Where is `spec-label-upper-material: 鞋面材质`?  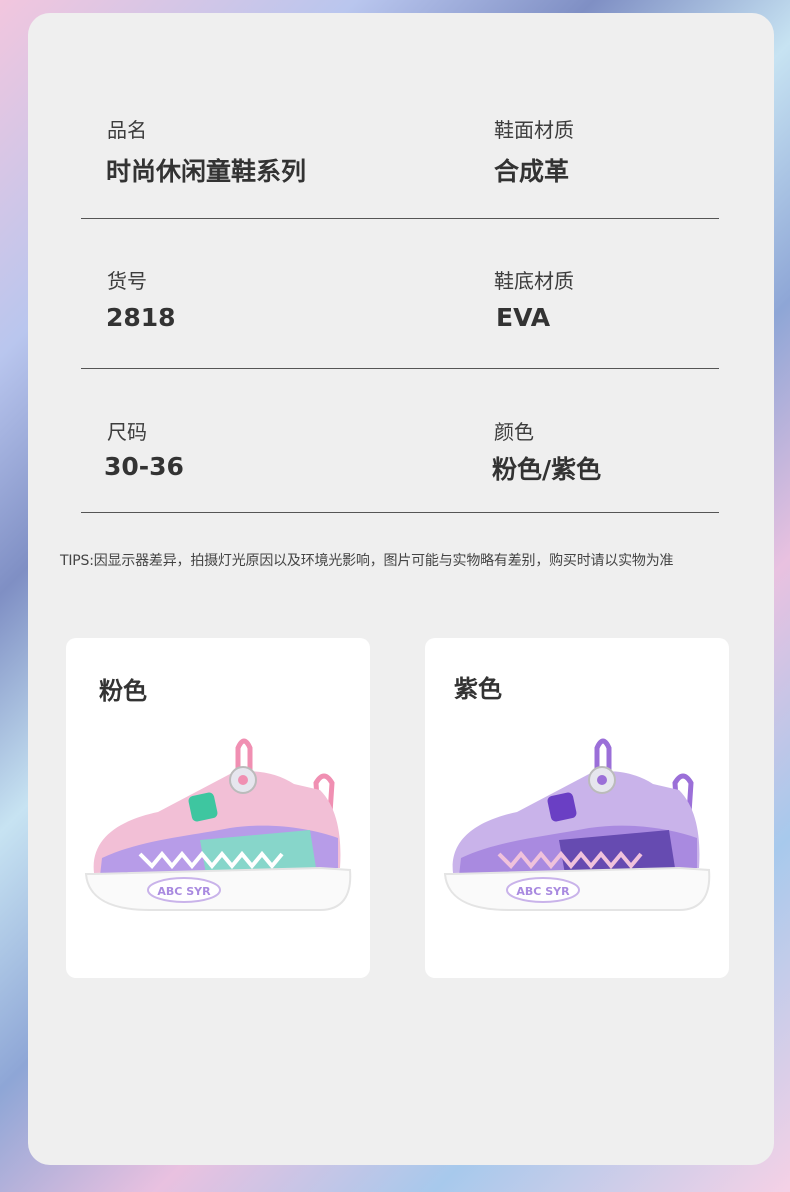 spec-label-upper-material: 鞋面材质 is located at coordinates (534, 130).